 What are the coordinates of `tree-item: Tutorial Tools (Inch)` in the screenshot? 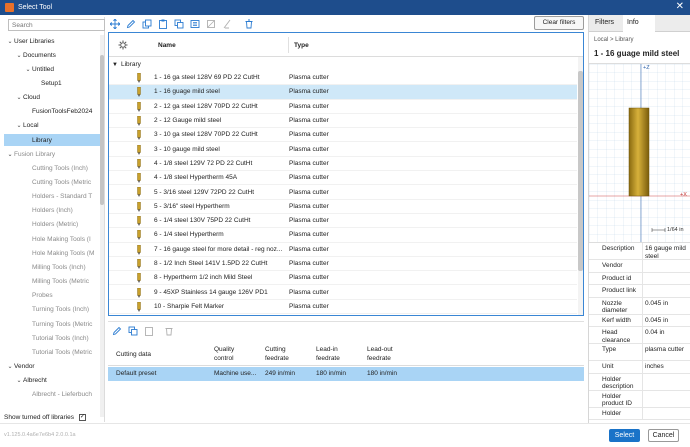 It's located at (52, 338).